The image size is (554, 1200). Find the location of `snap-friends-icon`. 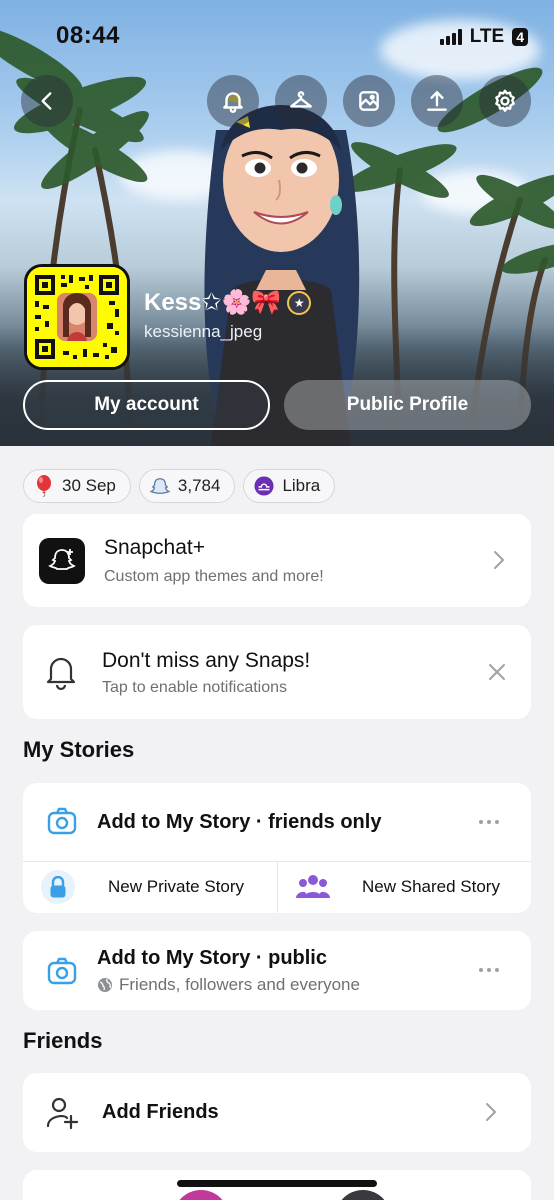

snap-friends-icon is located at coordinates (159, 486).